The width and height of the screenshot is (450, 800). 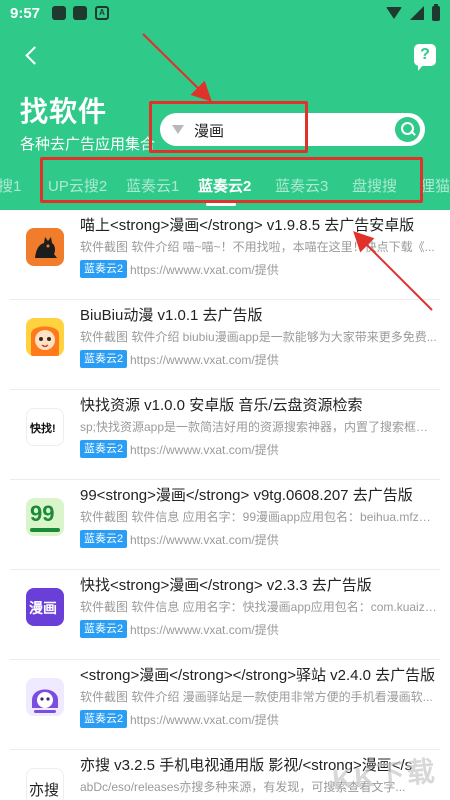 I want to click on kuaizhao-manhua-app-icon: 漫画, so click(x=45, y=607).